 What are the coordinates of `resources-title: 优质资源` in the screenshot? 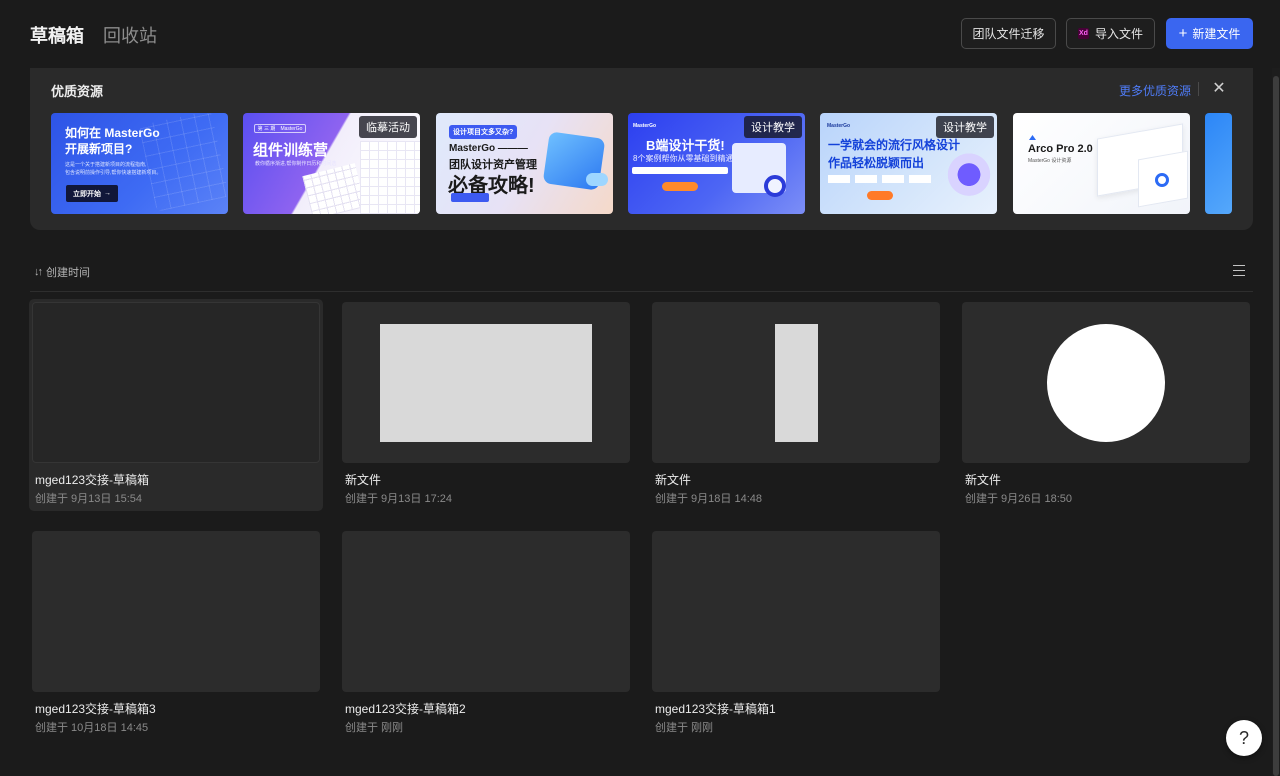 It's located at (77, 91).